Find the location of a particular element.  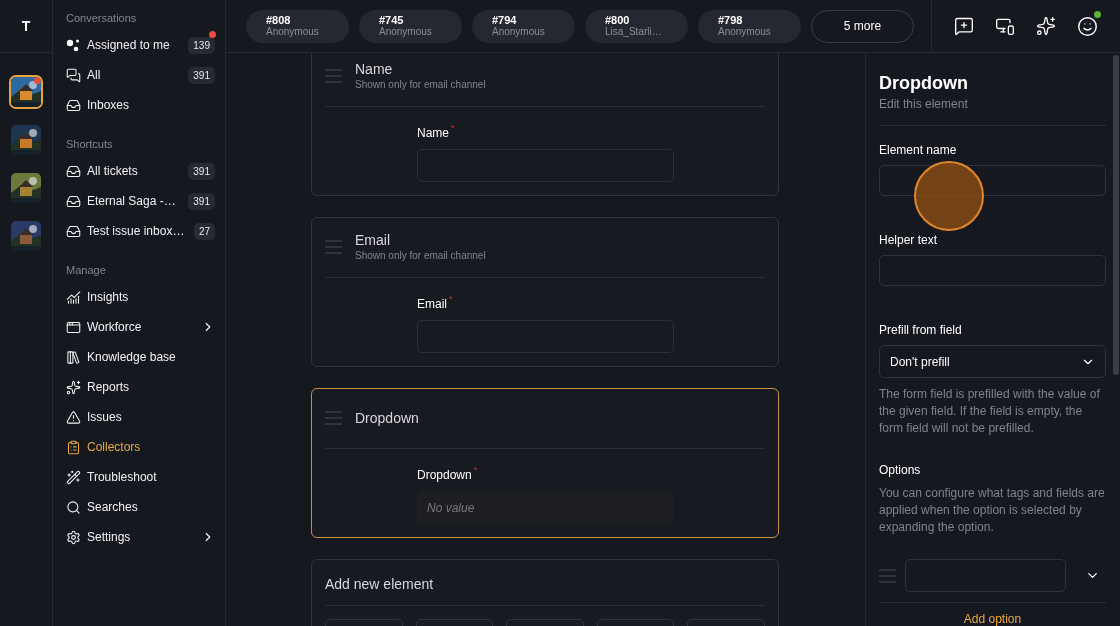

hint-text: You can configure what tags and fields are applied when the option is selected by expanding the option. is located at coordinates (992, 510).